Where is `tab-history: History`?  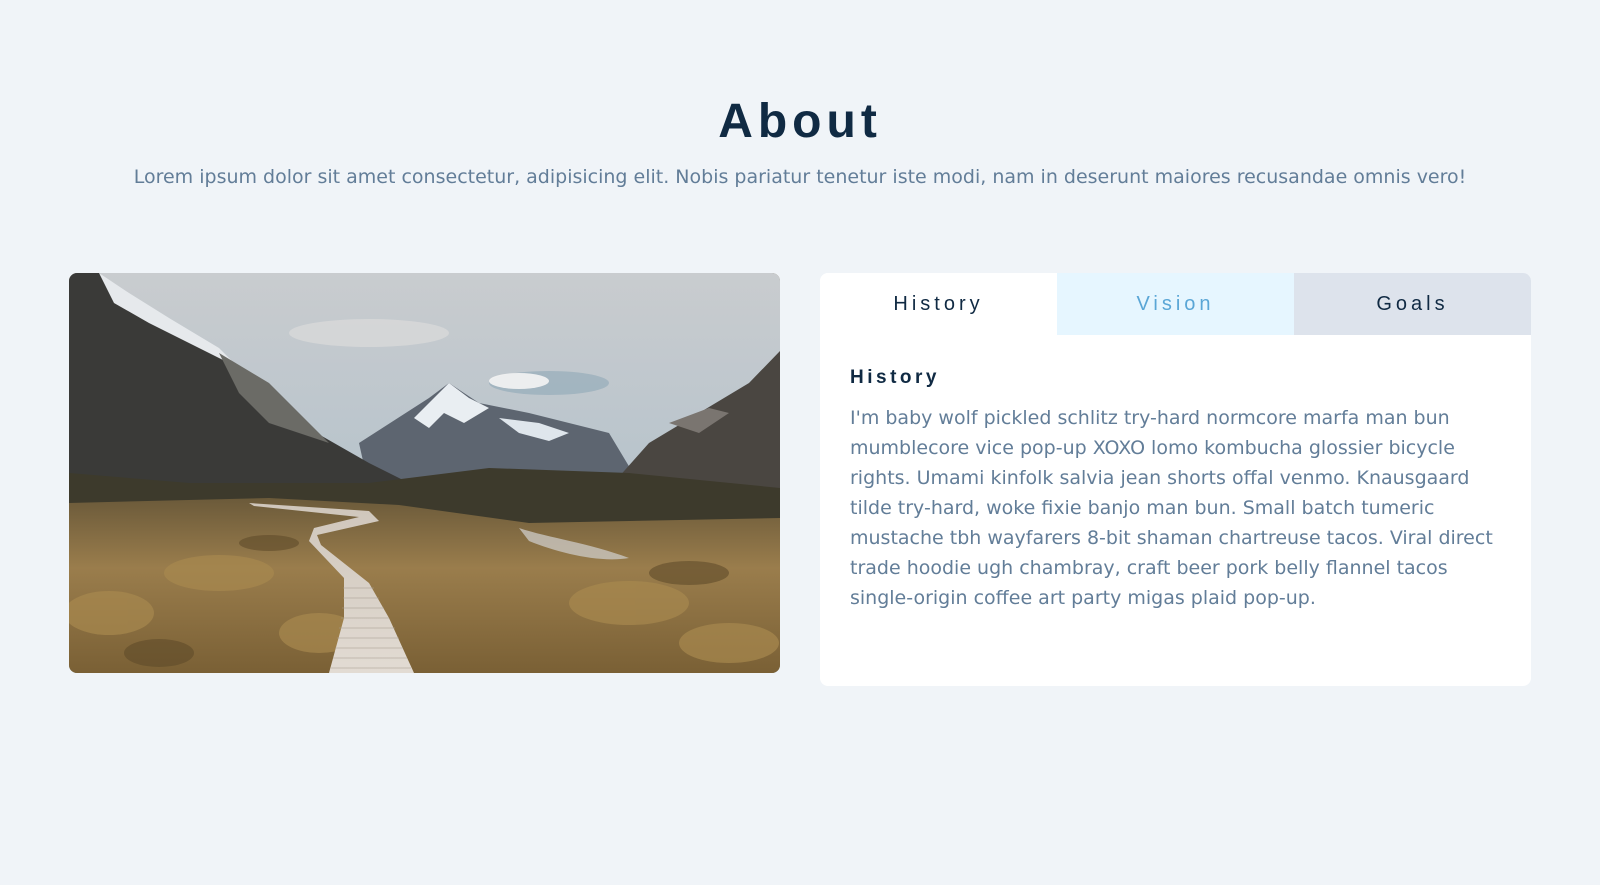
tab-history: History is located at coordinates (938, 304).